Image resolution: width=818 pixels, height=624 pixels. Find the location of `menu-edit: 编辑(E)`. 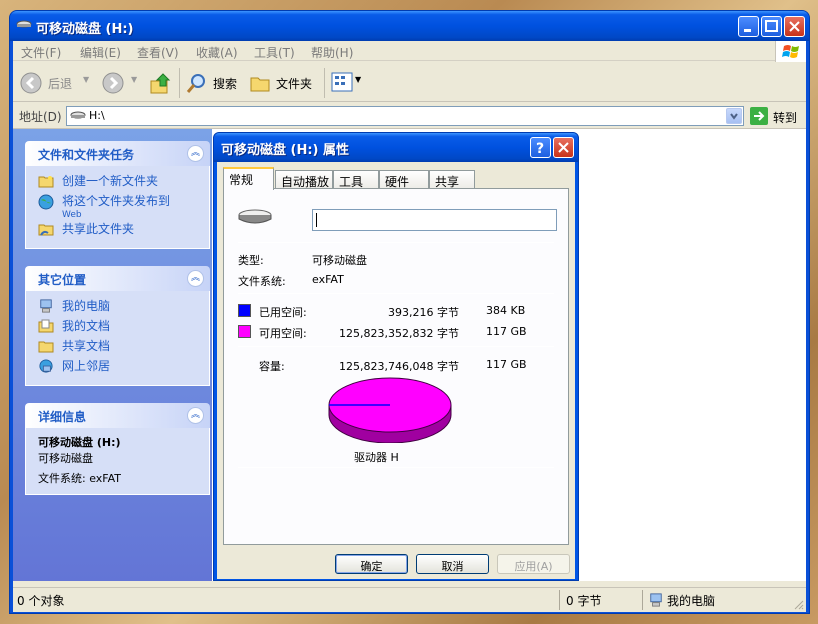

menu-edit: 编辑(E) is located at coordinates (100, 52).